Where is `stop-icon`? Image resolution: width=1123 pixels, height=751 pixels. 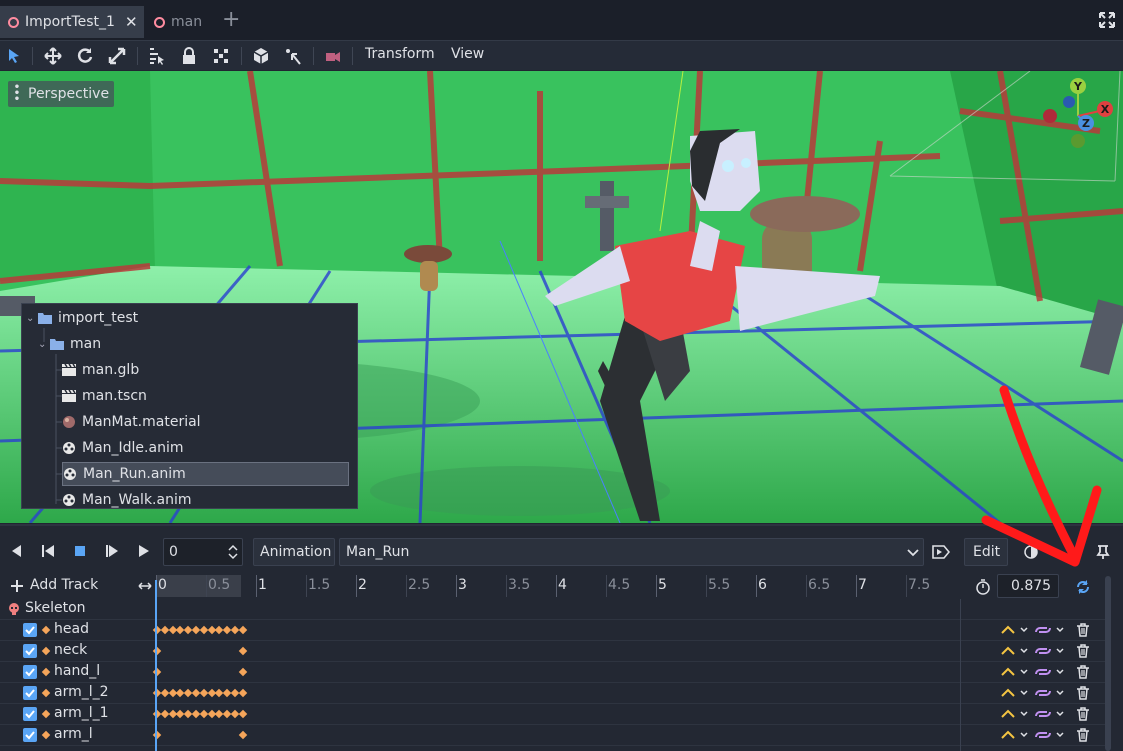 stop-icon is located at coordinates (80, 551).